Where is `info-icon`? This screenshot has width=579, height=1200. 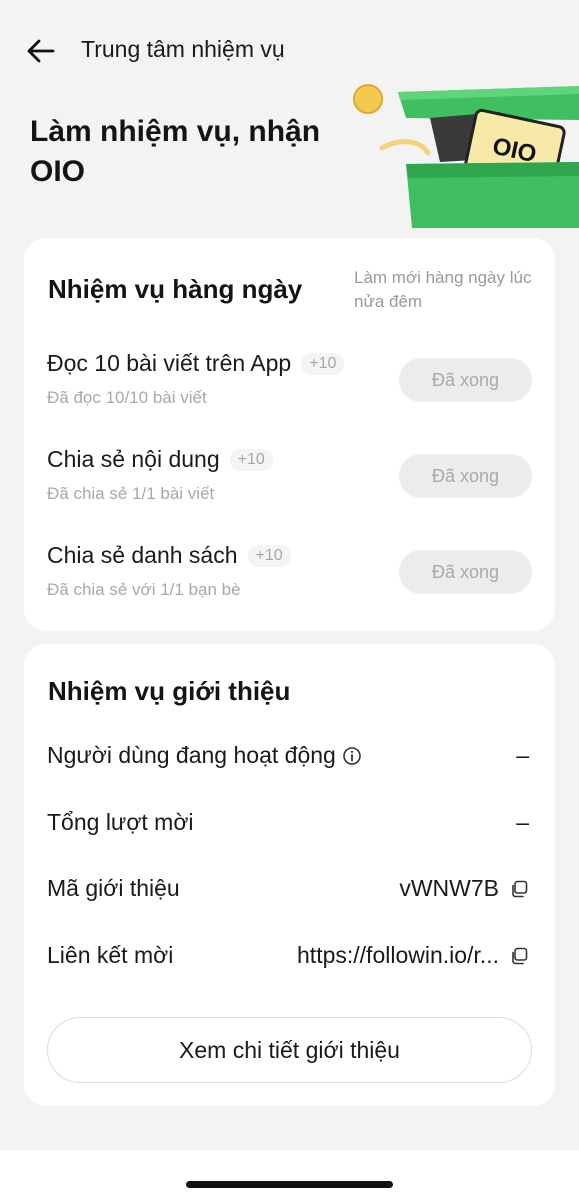
info-icon is located at coordinates (352, 756).